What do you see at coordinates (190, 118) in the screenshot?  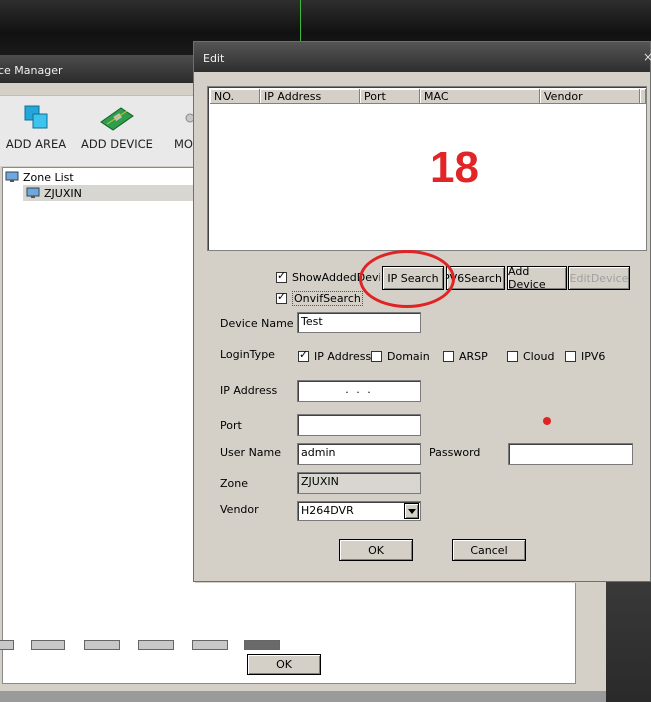 I see `more-icon` at bounding box center [190, 118].